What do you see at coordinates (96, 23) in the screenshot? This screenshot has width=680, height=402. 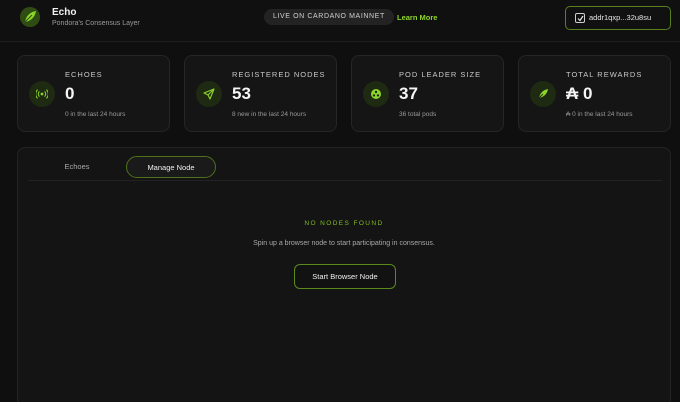 I see `app-subtitle: Pondora's Consensus Layer` at bounding box center [96, 23].